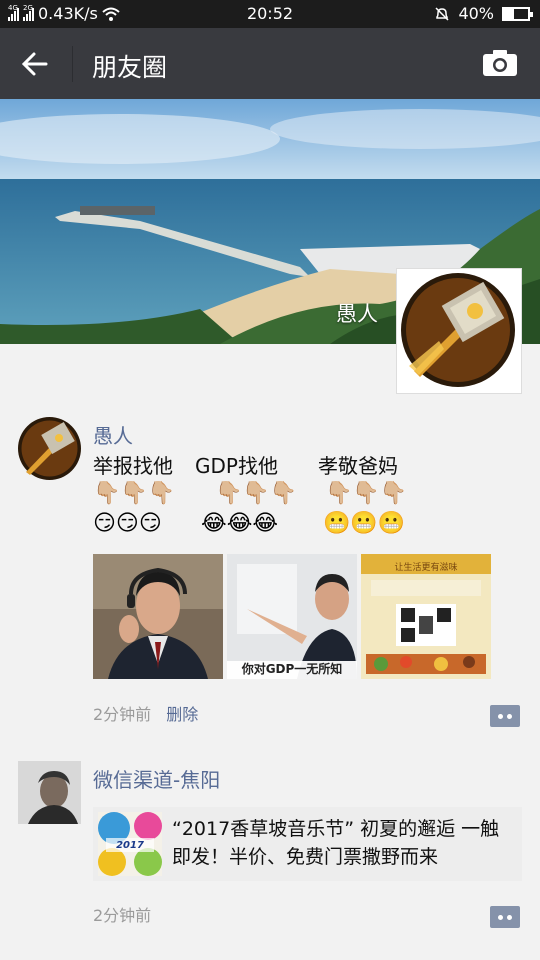 The image size is (540, 960). What do you see at coordinates (133, 466) in the screenshot?
I see `post-text-part: 举报找他` at bounding box center [133, 466].